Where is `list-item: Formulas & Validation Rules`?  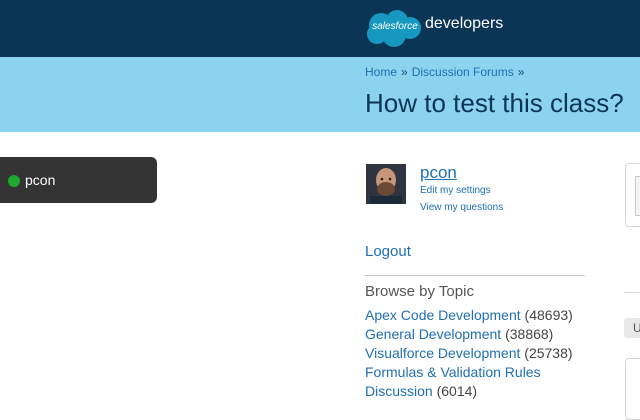 list-item: Formulas & Validation Rules is located at coordinates (469, 372).